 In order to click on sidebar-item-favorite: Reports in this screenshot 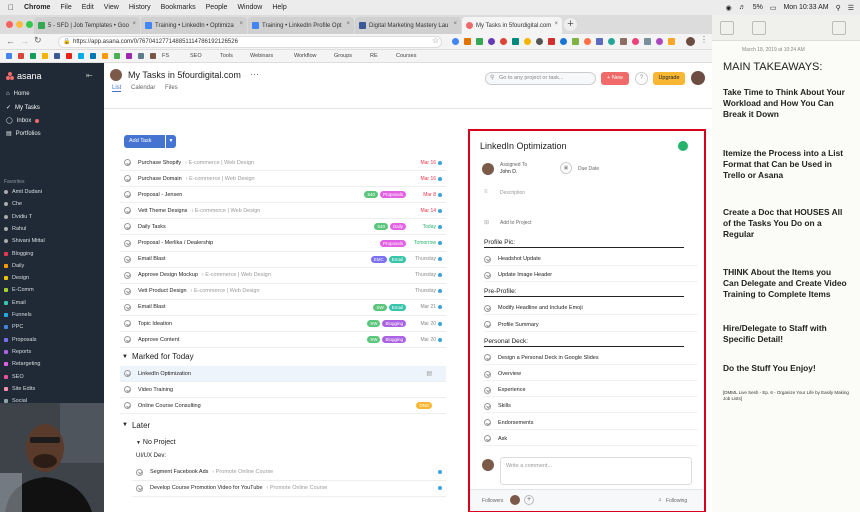, I will do `click(17, 352)`.